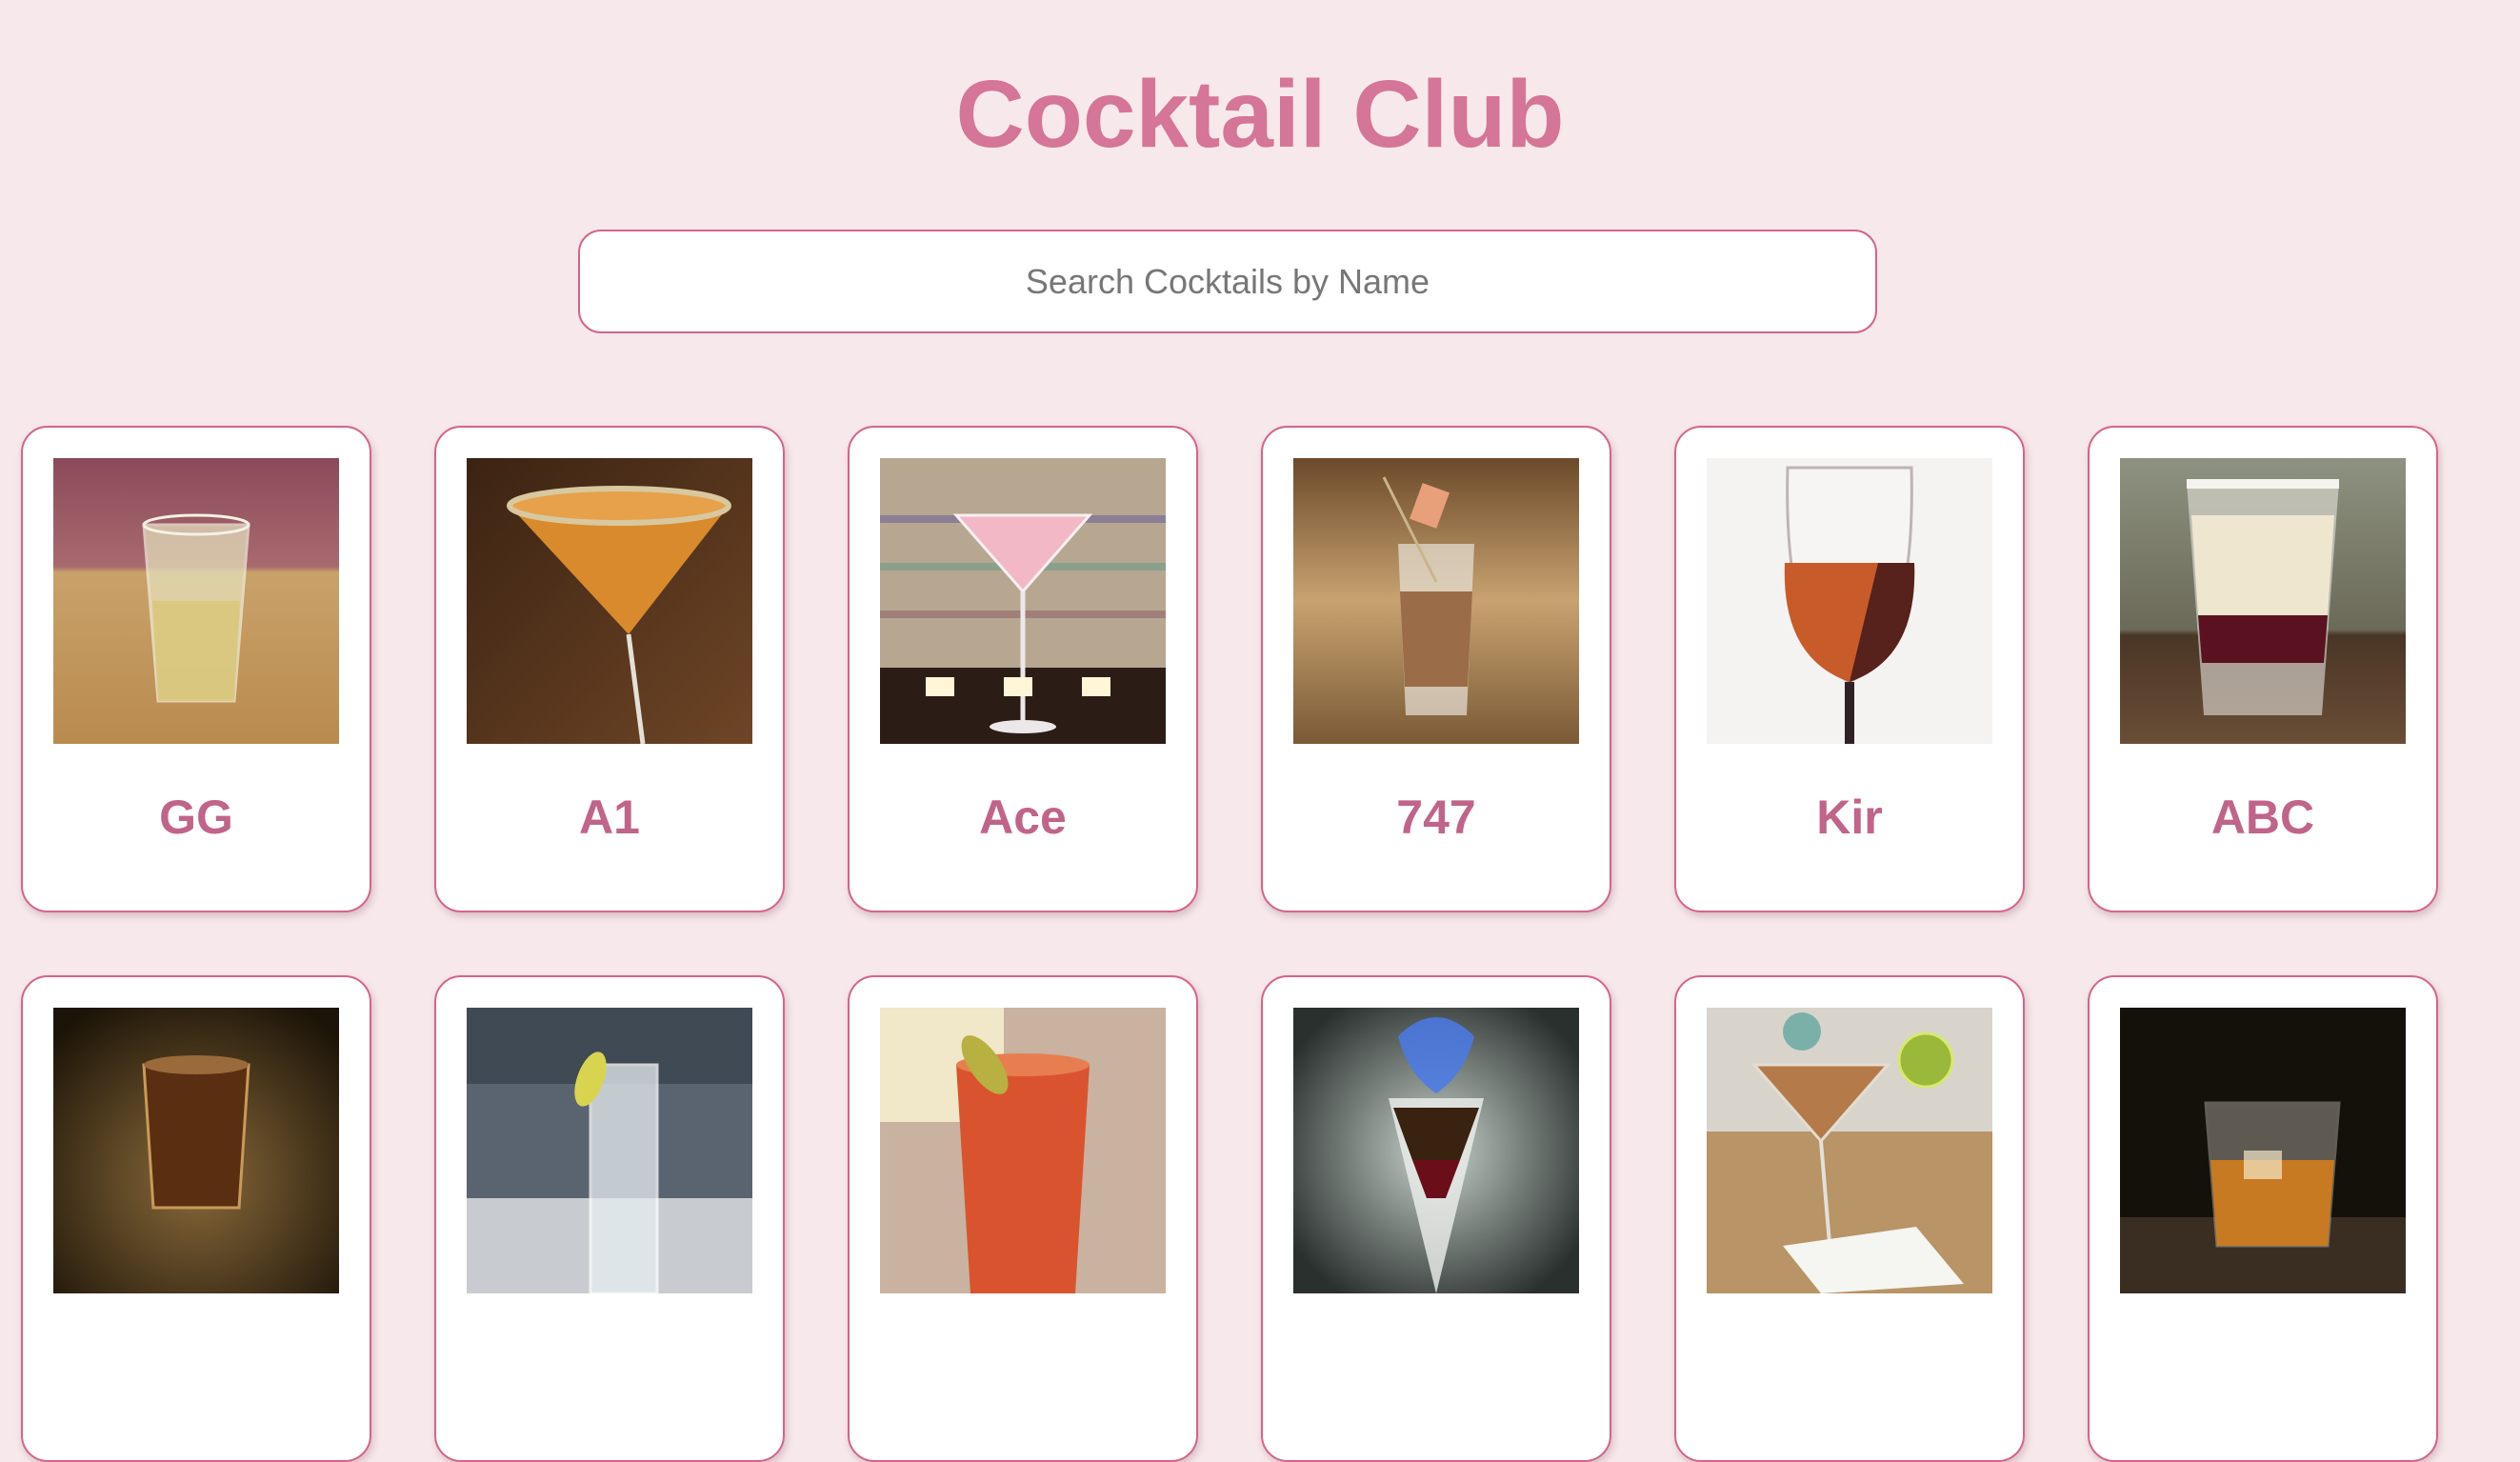  Describe the element at coordinates (609, 817) in the screenshot. I see `cocktail-name: A1` at that location.